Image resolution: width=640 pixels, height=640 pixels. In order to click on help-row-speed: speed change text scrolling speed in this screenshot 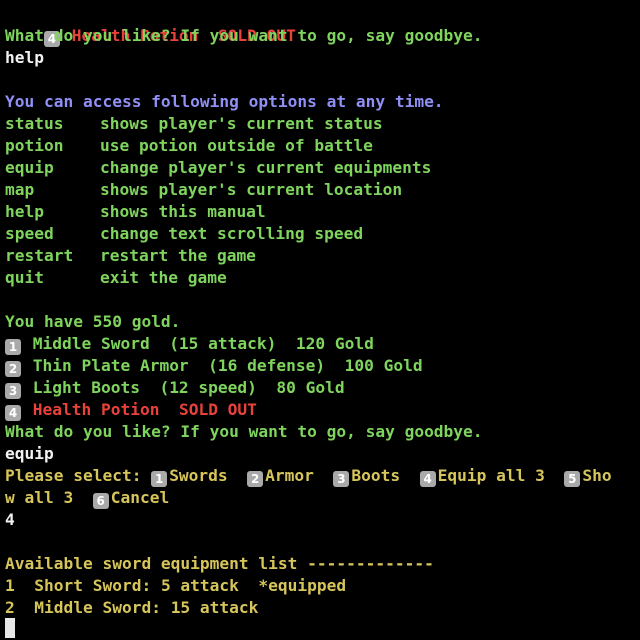, I will do `click(184, 234)`.